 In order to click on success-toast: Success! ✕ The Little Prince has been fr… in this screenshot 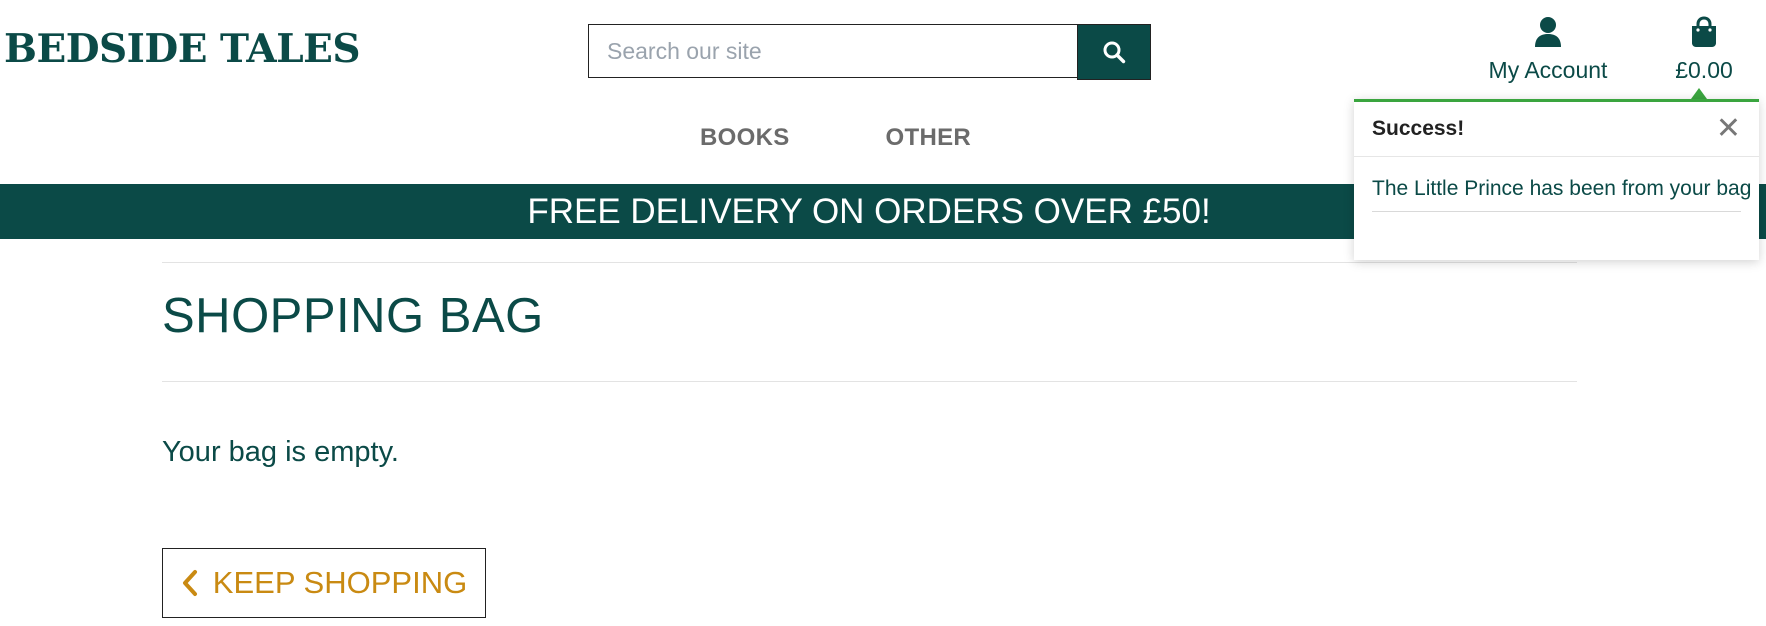, I will do `click(1556, 179)`.